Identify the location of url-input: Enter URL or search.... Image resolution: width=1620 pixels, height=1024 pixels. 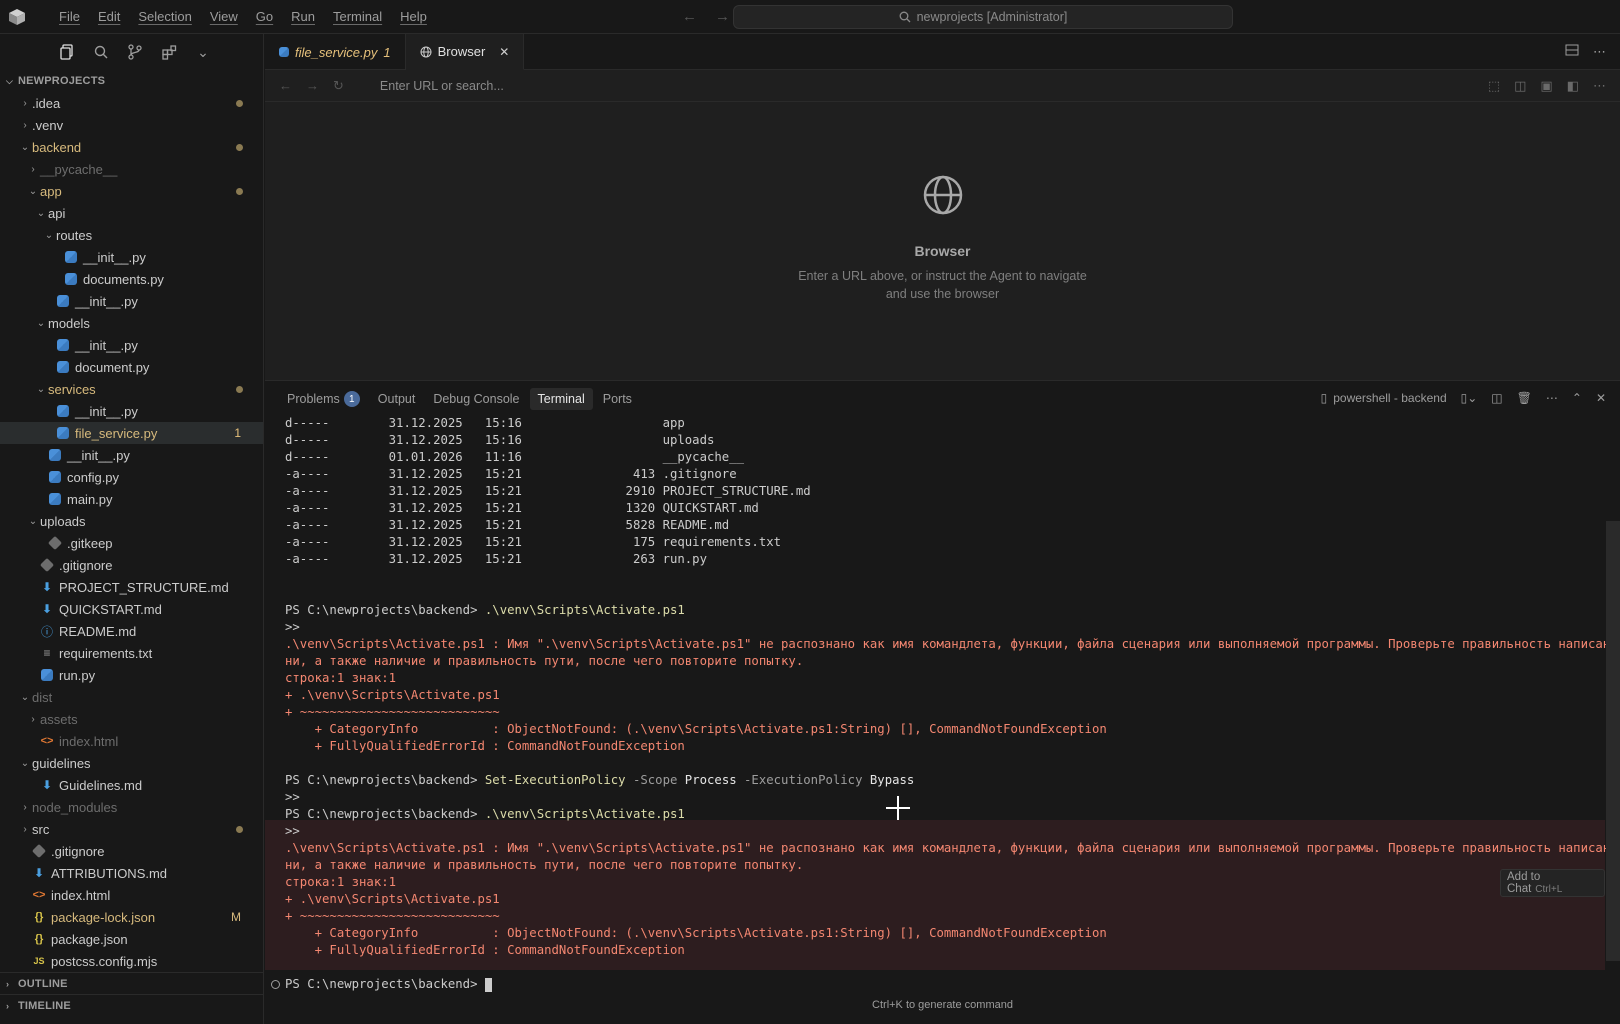
(442, 86).